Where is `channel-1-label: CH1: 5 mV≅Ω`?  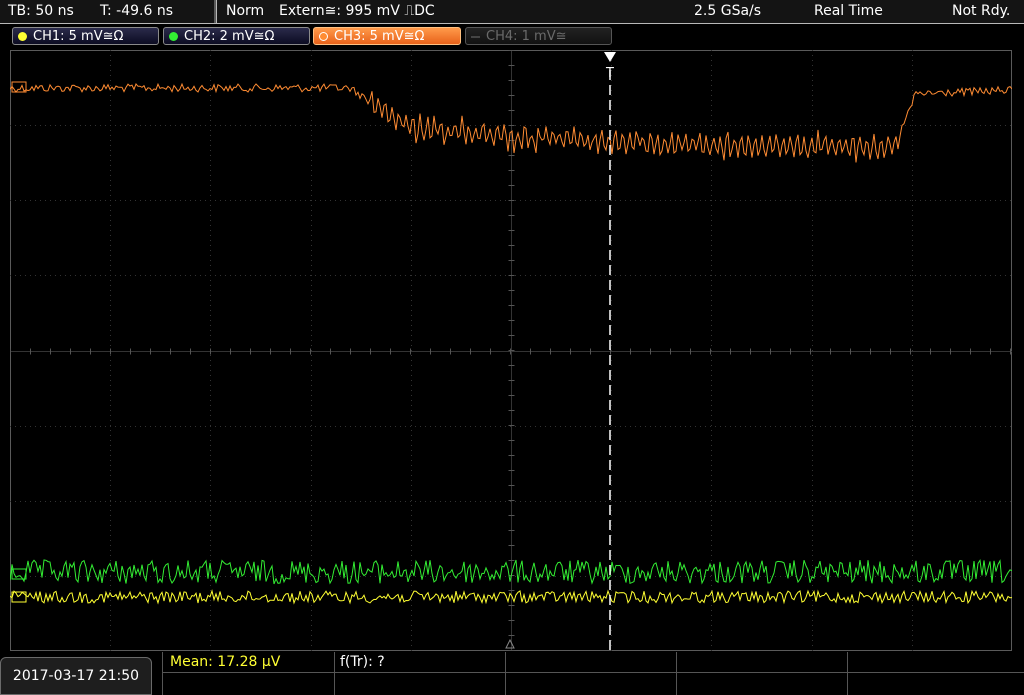
channel-1-label: CH1: 5 mV≅Ω is located at coordinates (78, 36).